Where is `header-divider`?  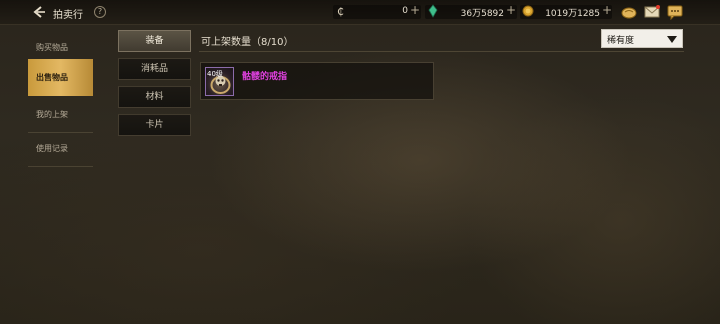 header-divider is located at coordinates (441, 51).